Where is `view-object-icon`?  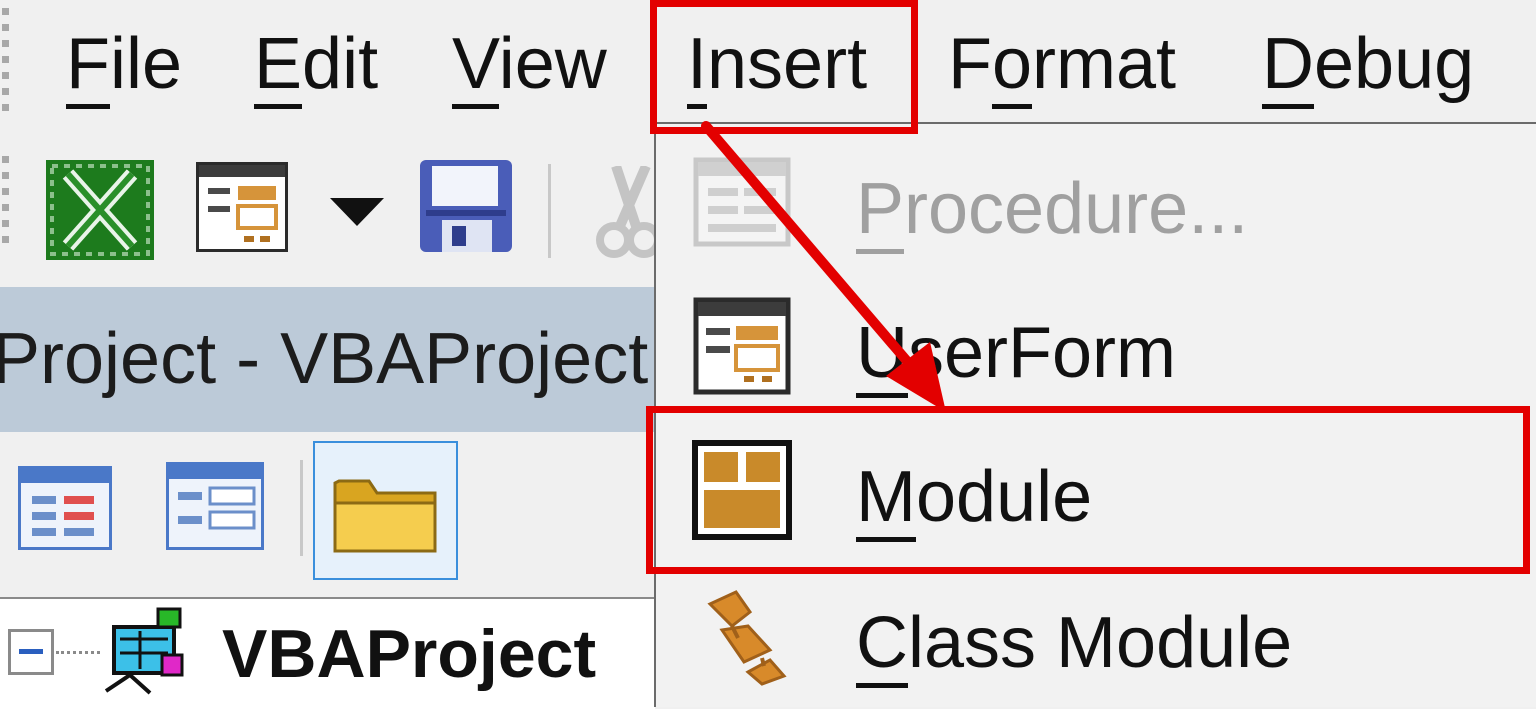
view-object-icon is located at coordinates (215, 506).